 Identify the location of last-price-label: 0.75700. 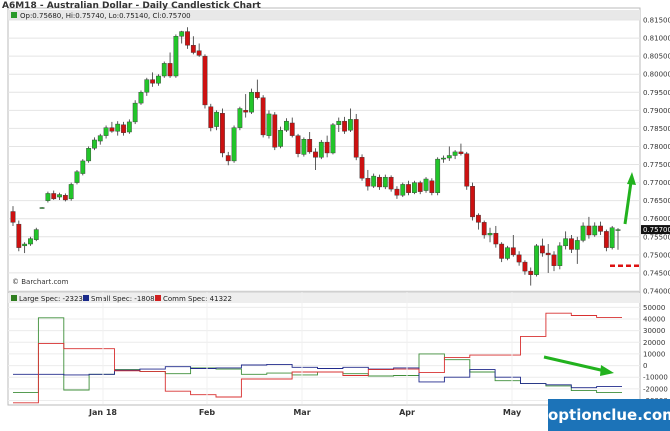
(656, 230).